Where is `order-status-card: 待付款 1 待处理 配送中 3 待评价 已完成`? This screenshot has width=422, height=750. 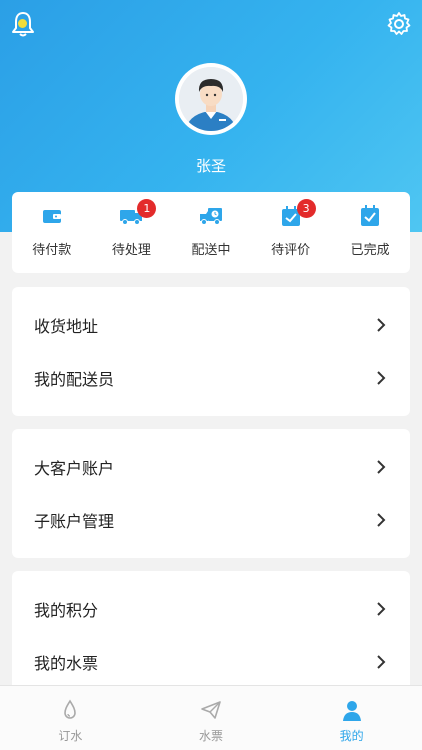 order-status-card: 待付款 1 待处理 配送中 3 待评价 已完成 is located at coordinates (211, 232).